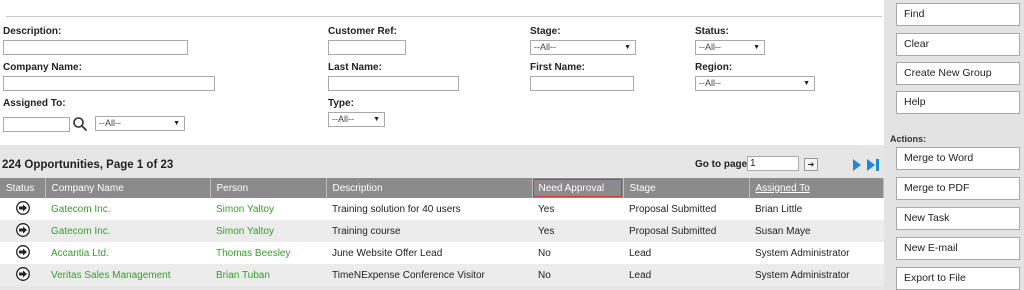 This screenshot has height=290, width=1024. Describe the element at coordinates (34, 103) in the screenshot. I see `assigned-to-label: Assigned To:` at that location.